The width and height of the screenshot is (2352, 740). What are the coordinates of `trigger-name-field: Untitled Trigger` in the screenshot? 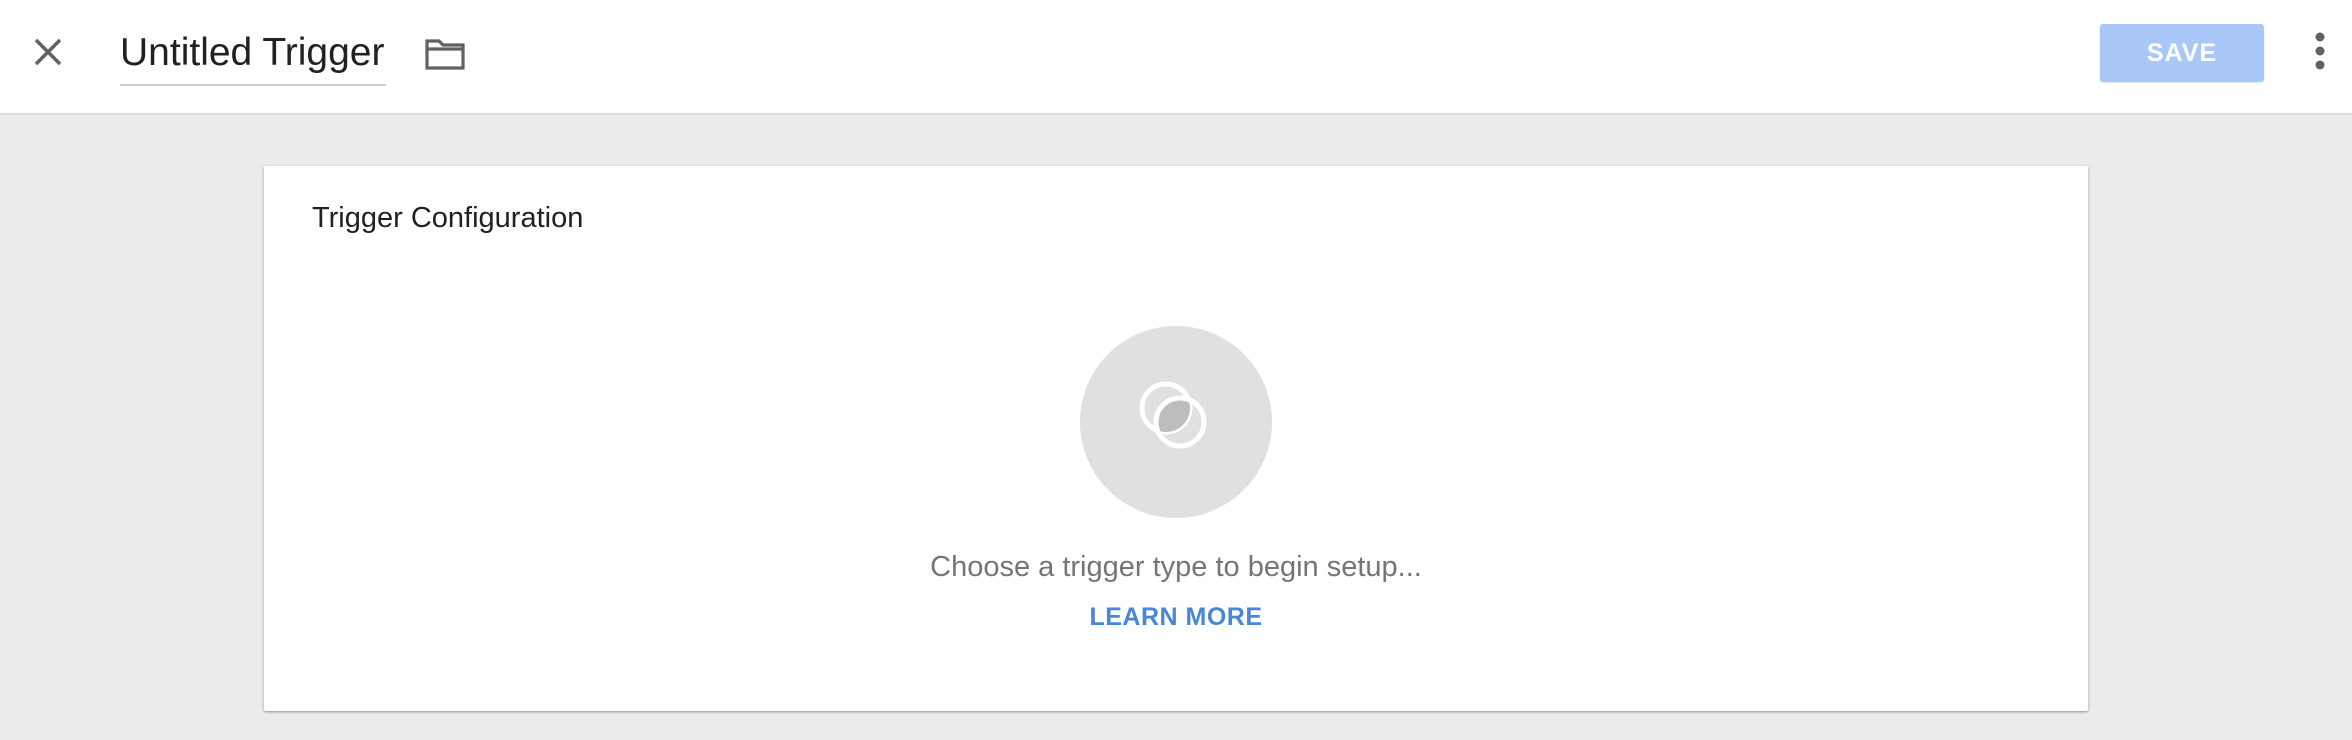 It's located at (253, 55).